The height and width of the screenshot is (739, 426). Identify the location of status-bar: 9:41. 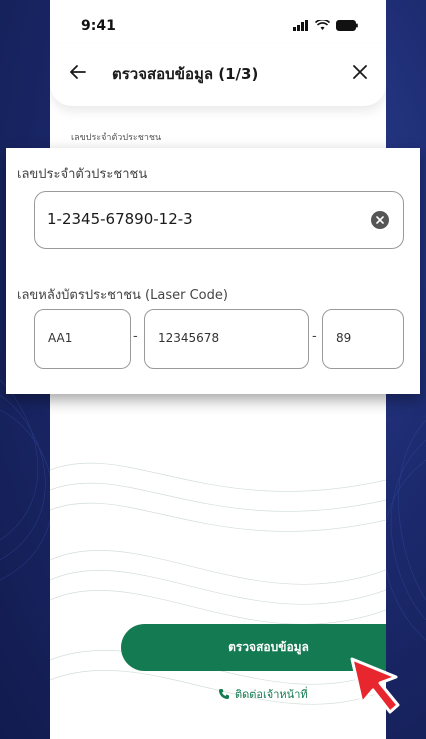
(218, 22).